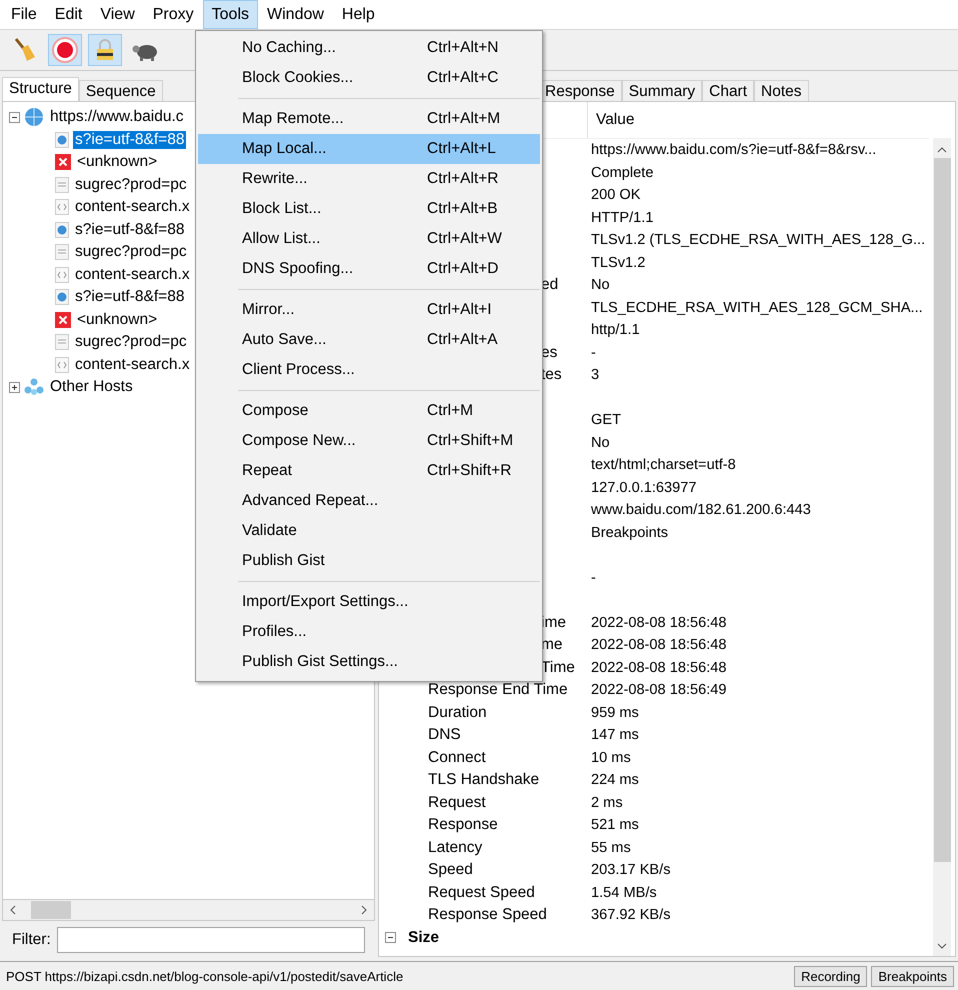  What do you see at coordinates (831, 976) in the screenshot?
I see `status-button: Recording` at bounding box center [831, 976].